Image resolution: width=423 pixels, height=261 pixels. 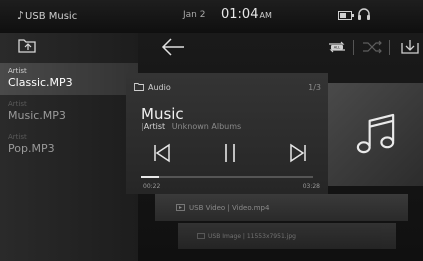 What do you see at coordinates (21, 15) in the screenshot?
I see `music-note-icon: ♪` at bounding box center [21, 15].